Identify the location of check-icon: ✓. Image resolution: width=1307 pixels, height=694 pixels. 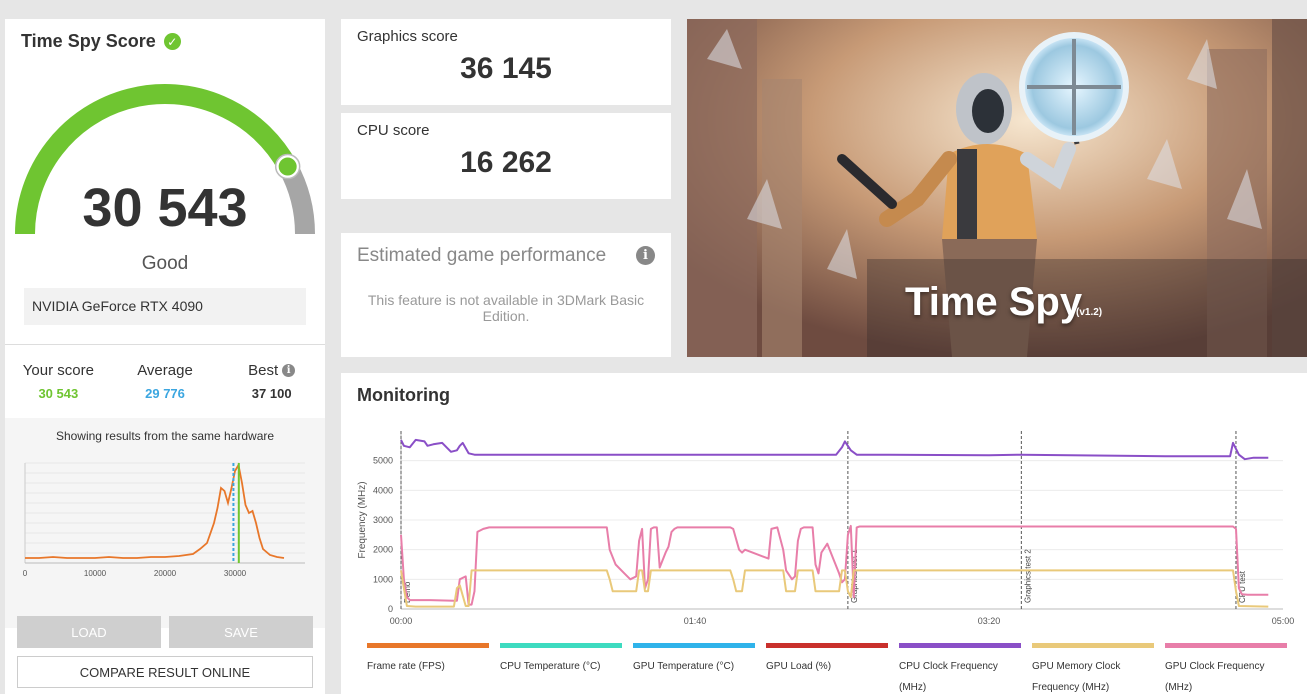
(172, 41).